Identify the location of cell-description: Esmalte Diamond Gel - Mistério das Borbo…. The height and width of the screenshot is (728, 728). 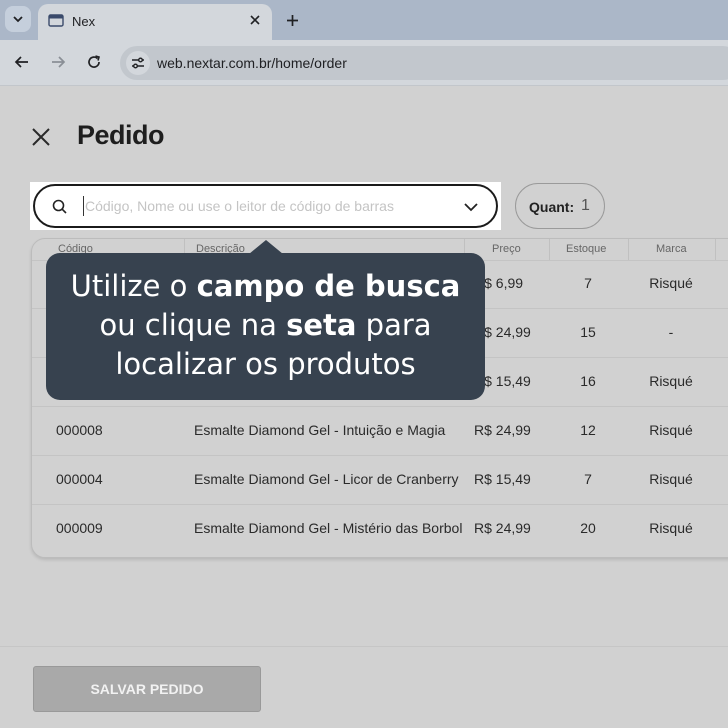
(328, 528).